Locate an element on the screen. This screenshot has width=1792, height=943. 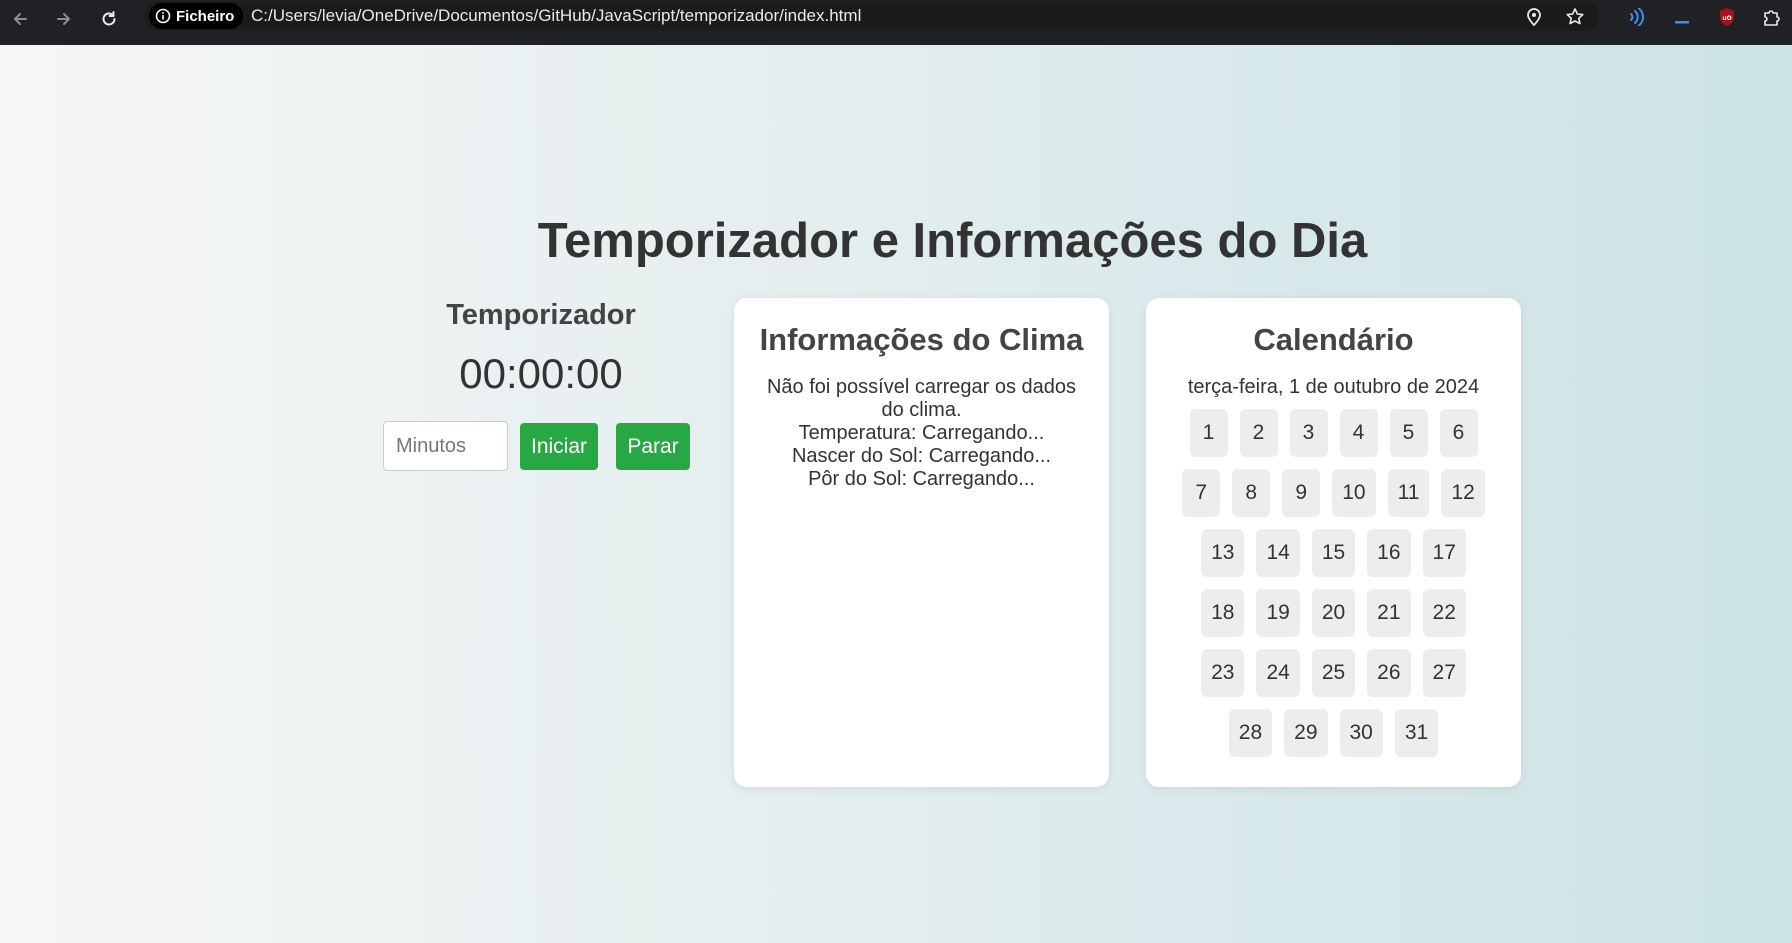
location-icon is located at coordinates (1534, 17).